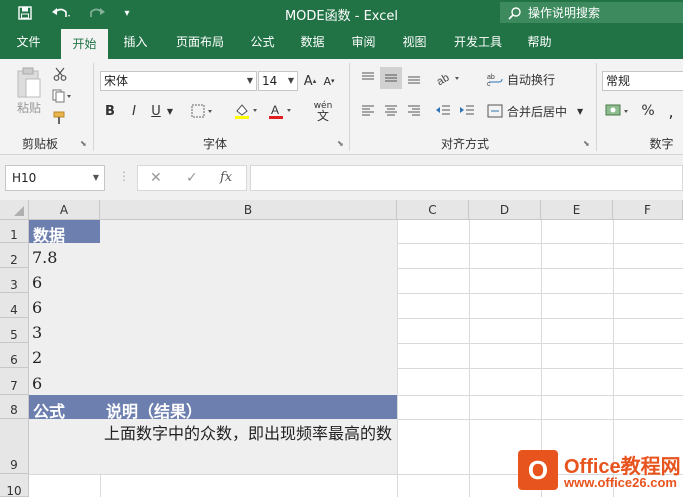 This screenshot has height=497, width=683. I want to click on column-header-c: C, so click(433, 210).